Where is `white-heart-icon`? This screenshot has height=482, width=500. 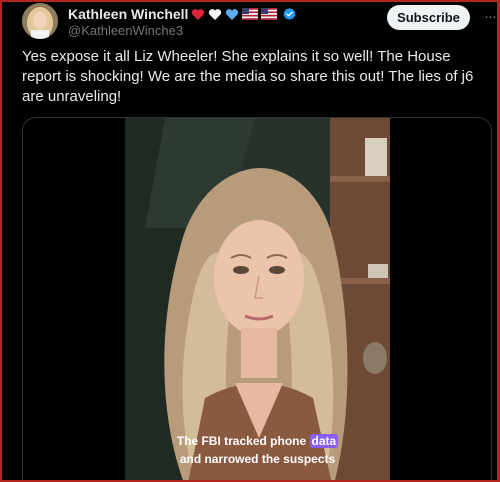
white-heart-icon is located at coordinates (215, 14).